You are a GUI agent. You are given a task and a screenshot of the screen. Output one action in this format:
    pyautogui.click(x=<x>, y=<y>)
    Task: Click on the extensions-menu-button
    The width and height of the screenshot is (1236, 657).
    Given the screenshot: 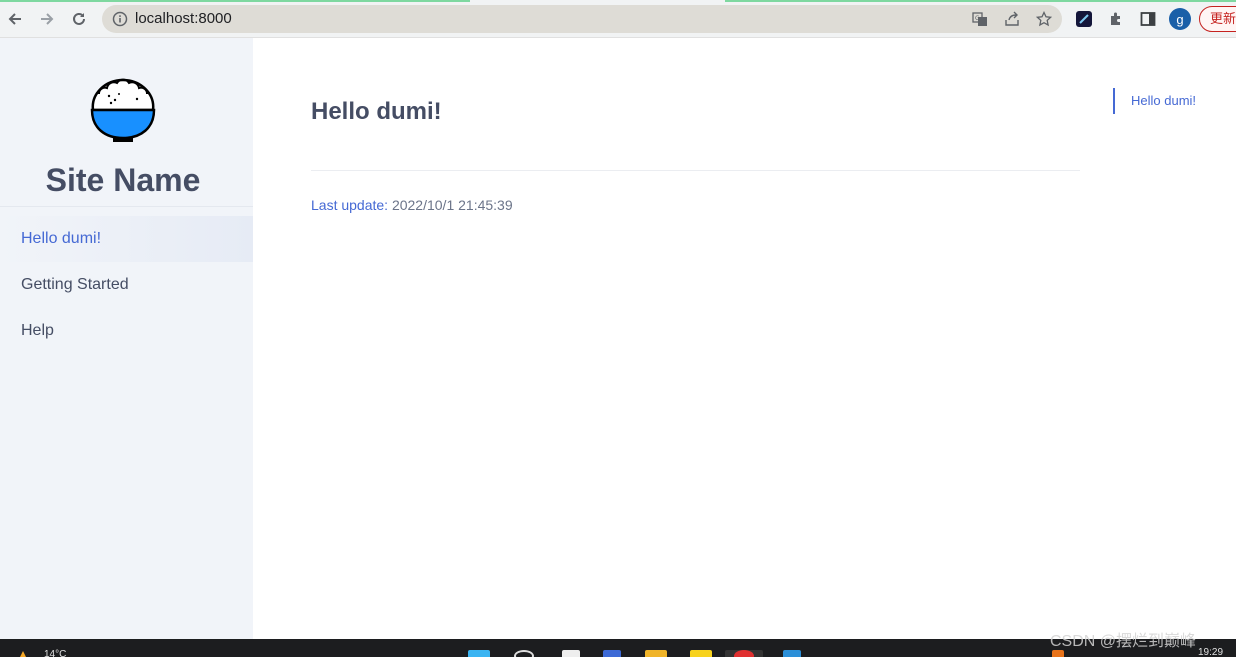 What is the action you would take?
    pyautogui.click(x=1116, y=19)
    